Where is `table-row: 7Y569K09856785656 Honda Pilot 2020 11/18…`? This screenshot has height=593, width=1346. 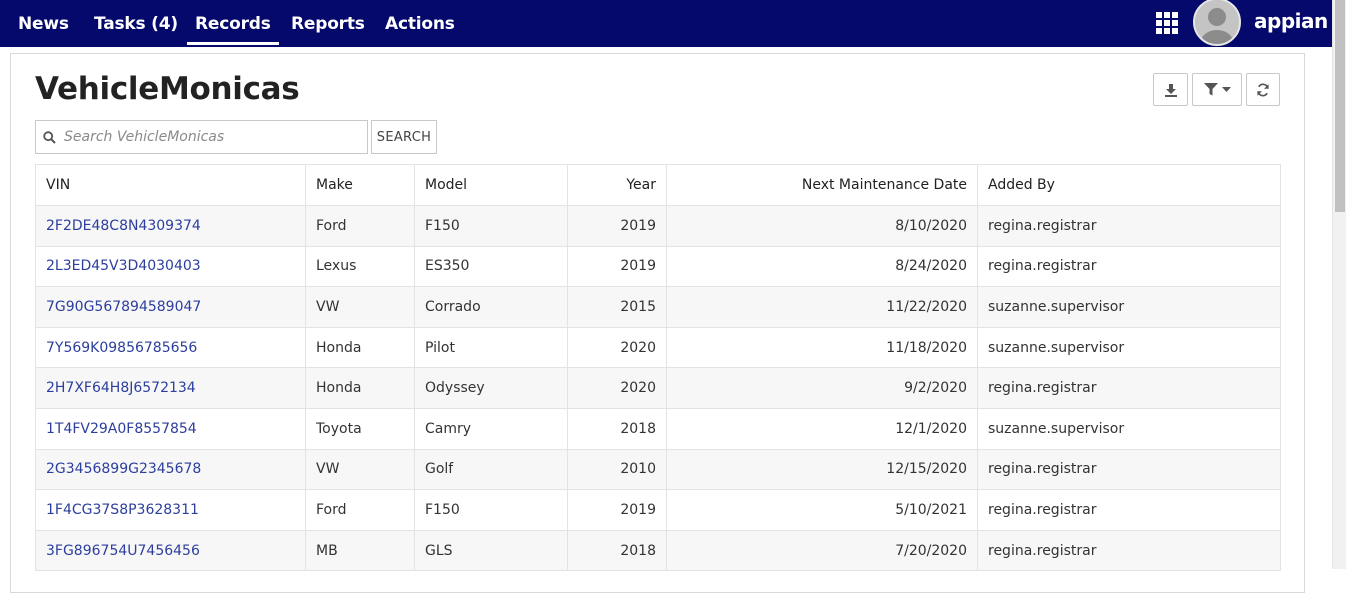
table-row: 7Y569K09856785656 Honda Pilot 2020 11/18… is located at coordinates (658, 347).